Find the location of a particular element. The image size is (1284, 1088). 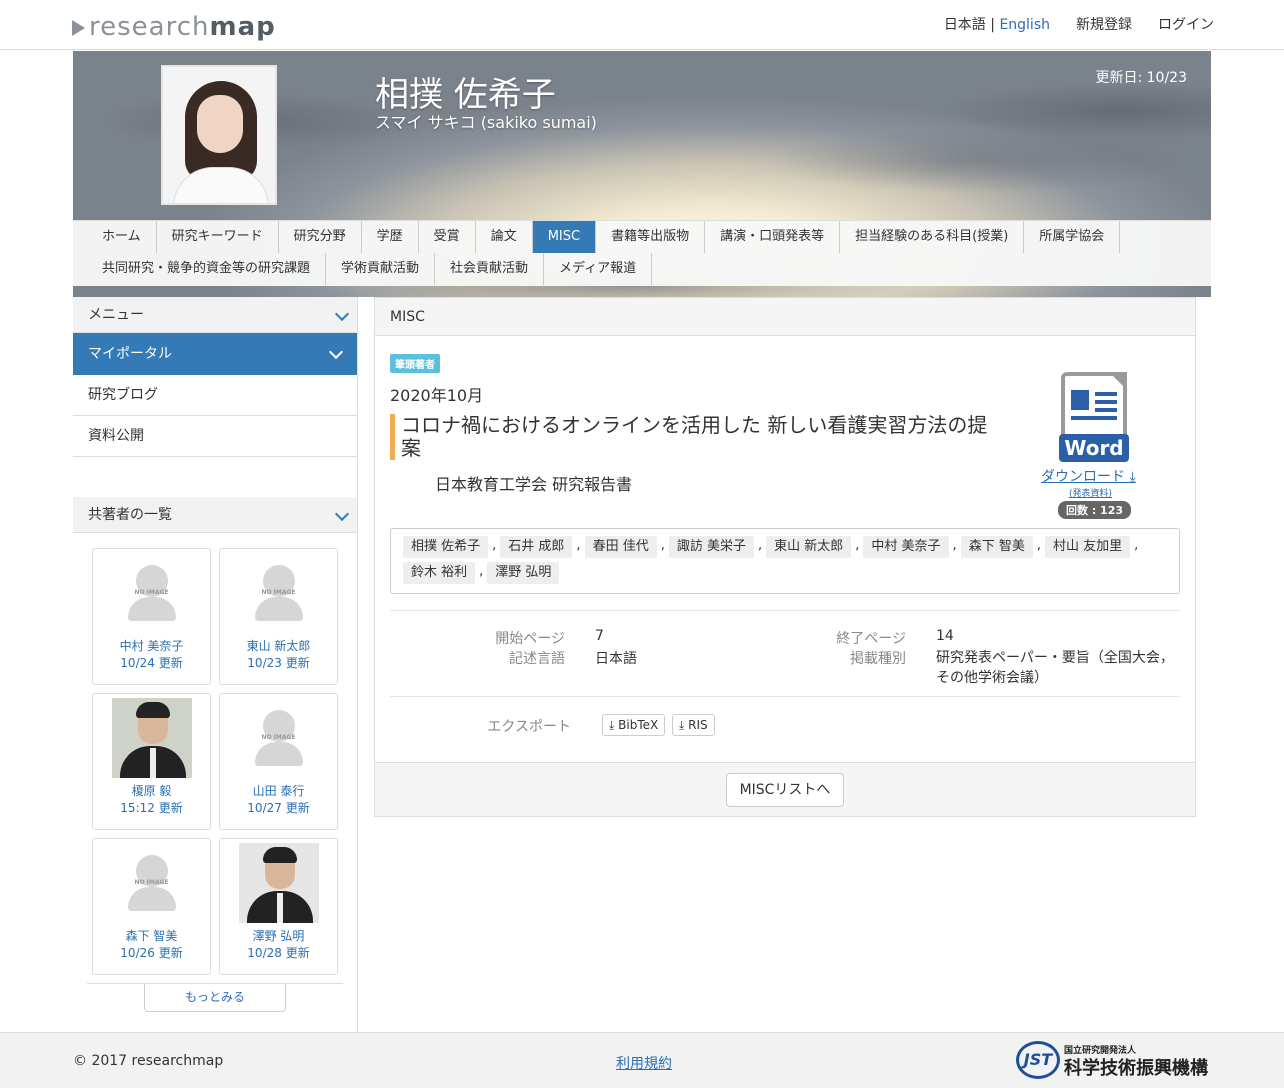

tab-item: 学歴 is located at coordinates (390, 237).